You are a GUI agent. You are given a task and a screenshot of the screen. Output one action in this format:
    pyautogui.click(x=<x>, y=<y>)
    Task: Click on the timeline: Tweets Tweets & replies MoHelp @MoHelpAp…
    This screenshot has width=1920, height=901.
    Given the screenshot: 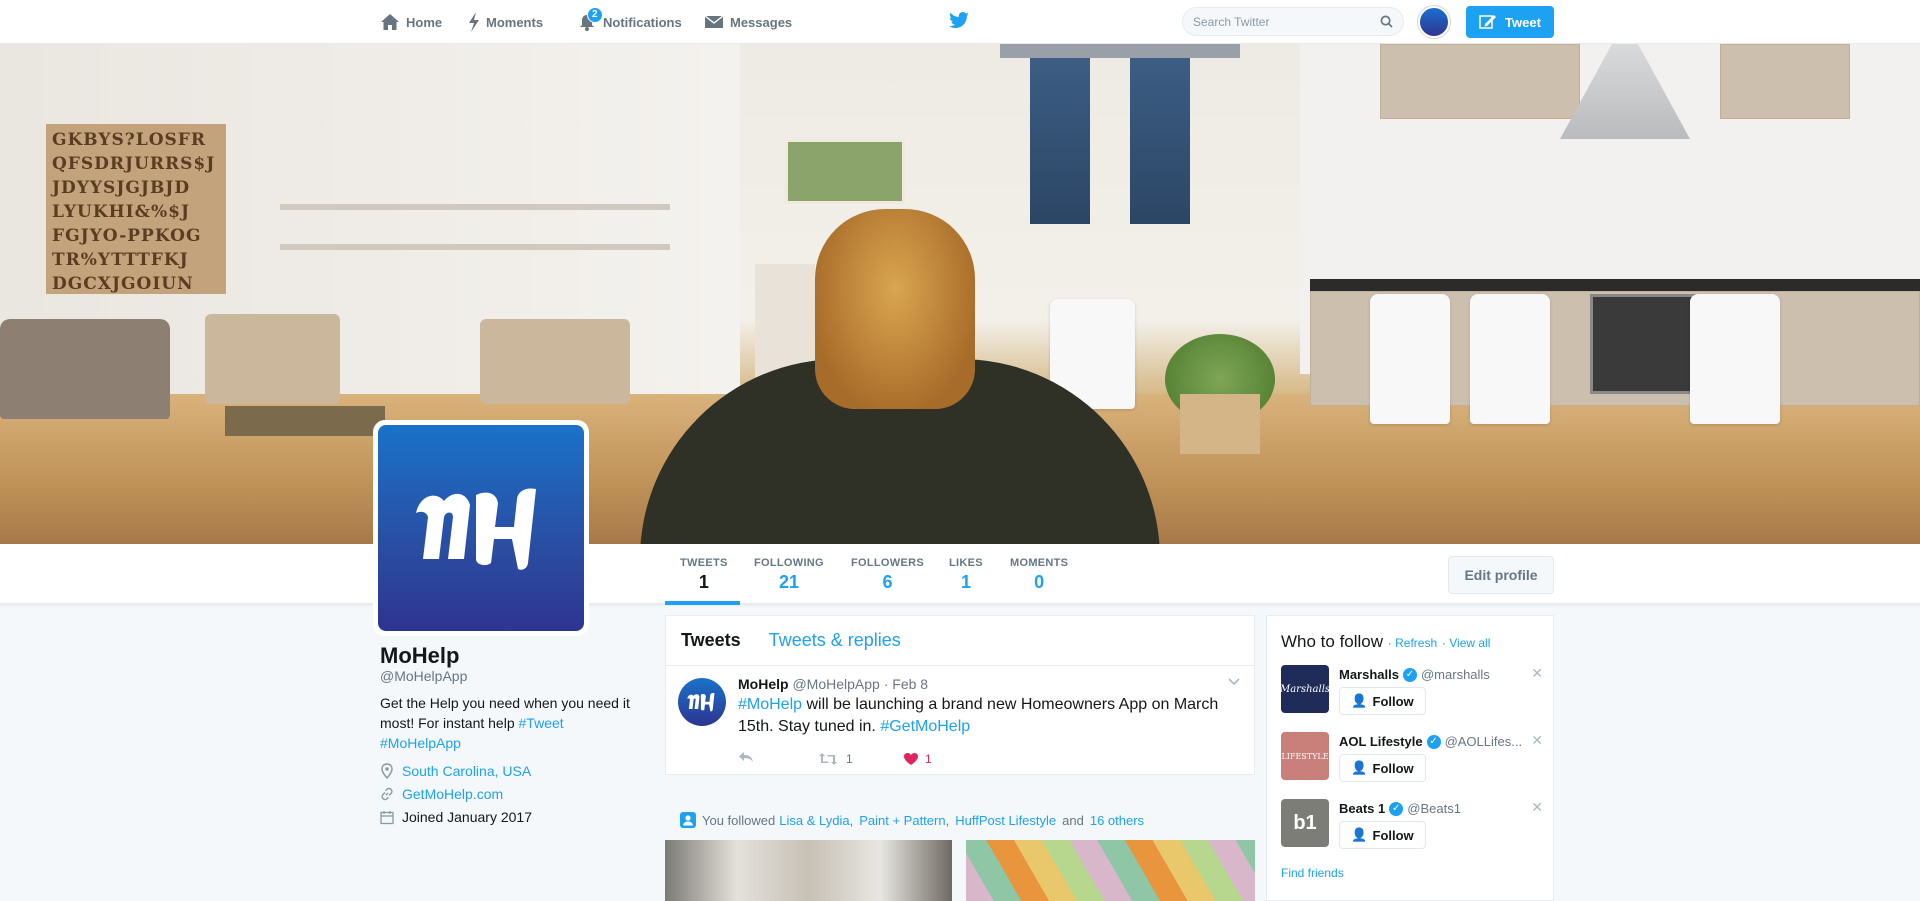 What is the action you would take?
    pyautogui.click(x=960, y=695)
    